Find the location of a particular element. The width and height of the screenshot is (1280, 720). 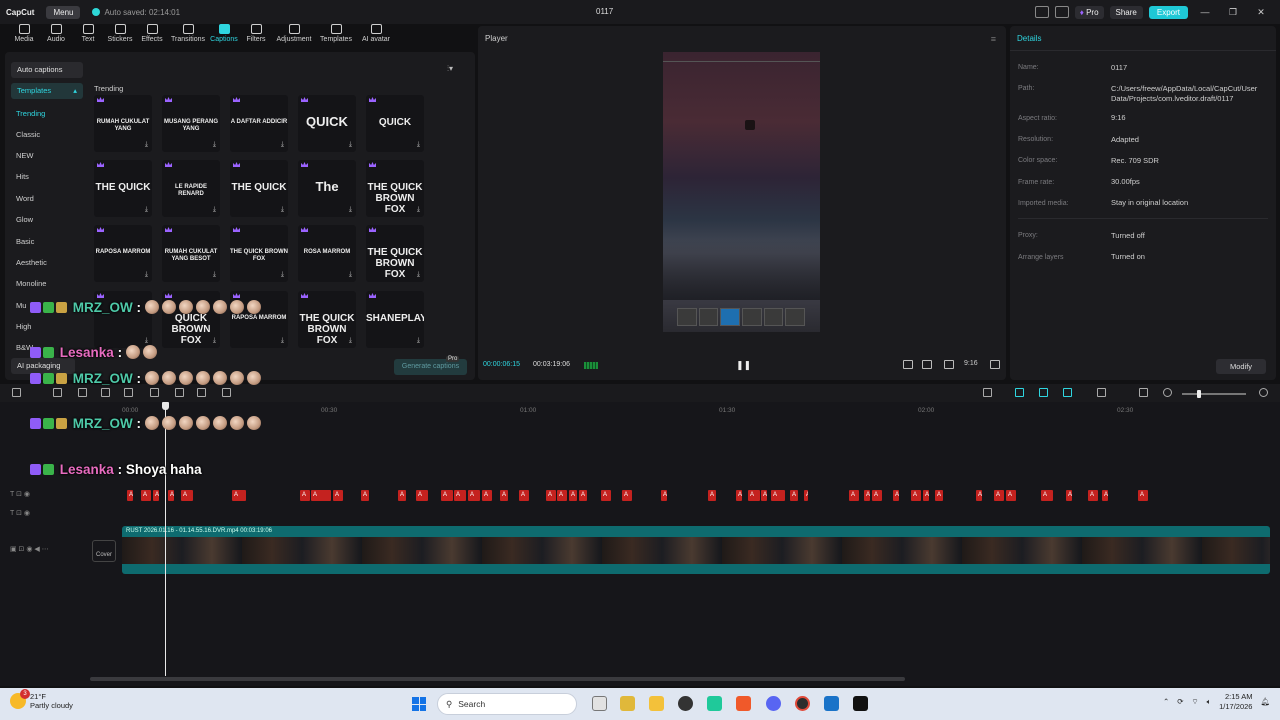

caption-icon is located at coordinates (1143, 392).